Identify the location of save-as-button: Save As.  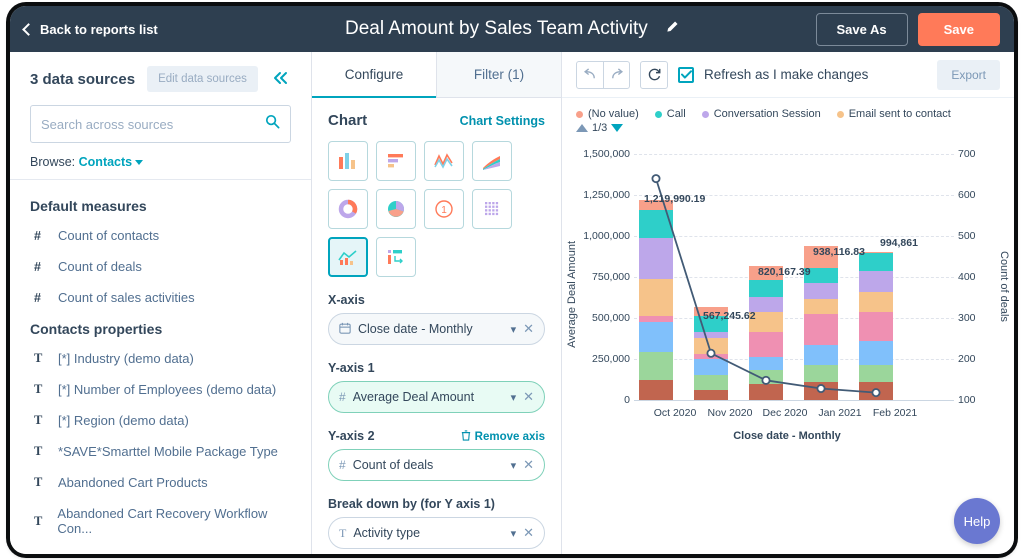
(861, 29).